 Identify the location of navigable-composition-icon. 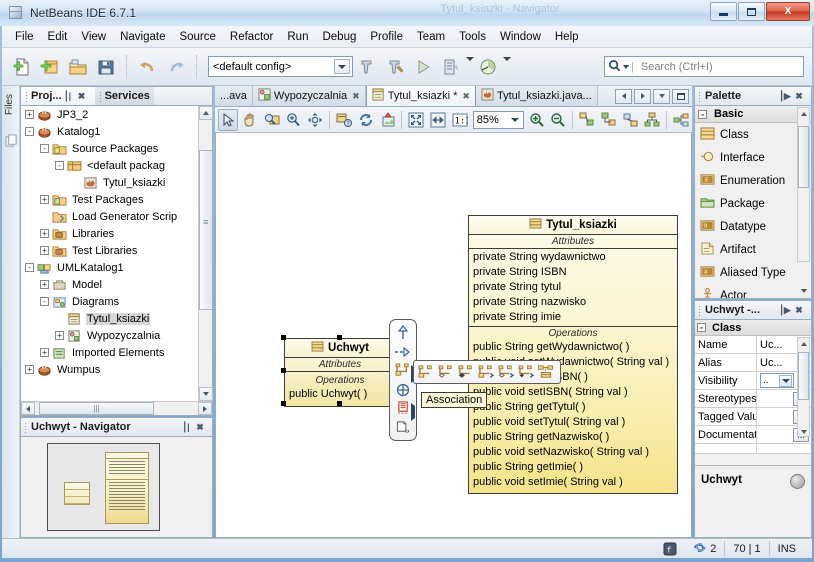
(526, 372).